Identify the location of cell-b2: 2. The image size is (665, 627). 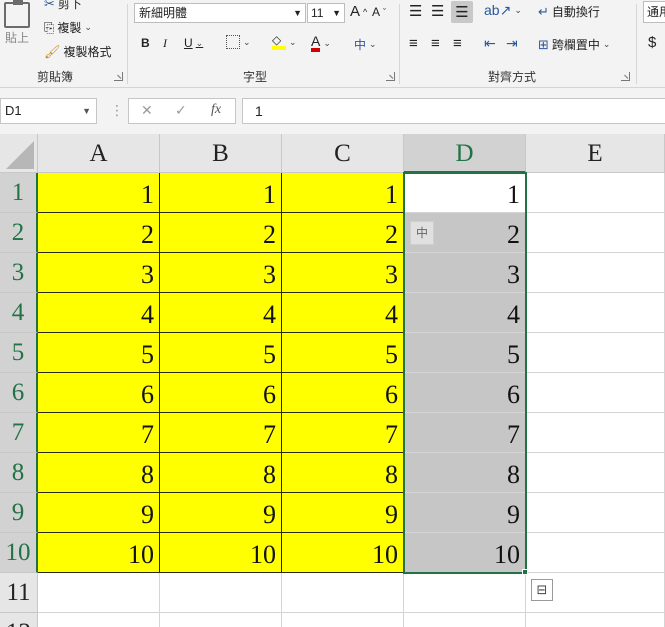
(221, 233).